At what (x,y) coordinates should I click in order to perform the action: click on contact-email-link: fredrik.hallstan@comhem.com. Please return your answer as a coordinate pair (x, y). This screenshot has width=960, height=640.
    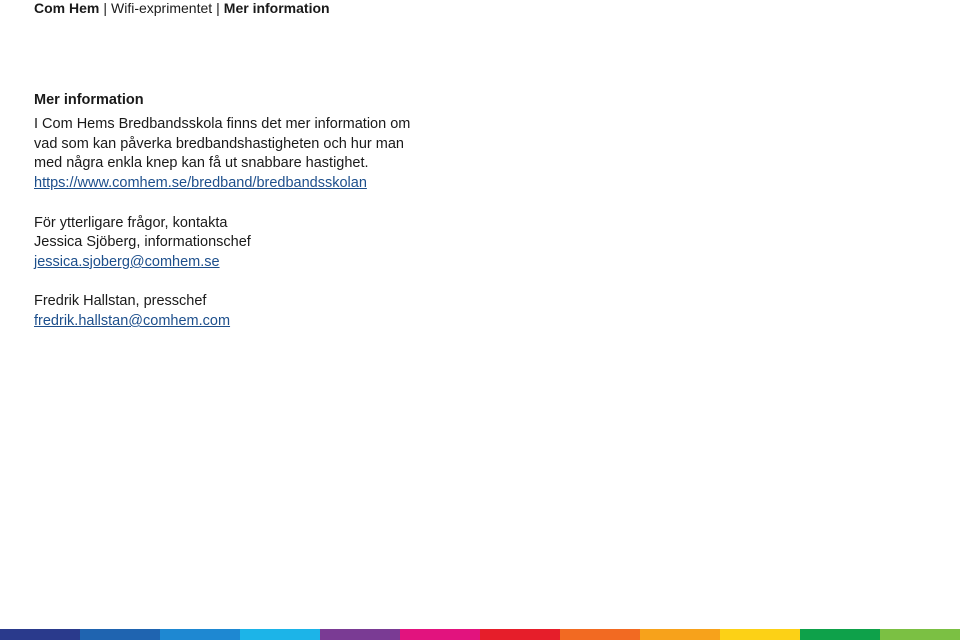
    Looking at the image, I should click on (234, 322).